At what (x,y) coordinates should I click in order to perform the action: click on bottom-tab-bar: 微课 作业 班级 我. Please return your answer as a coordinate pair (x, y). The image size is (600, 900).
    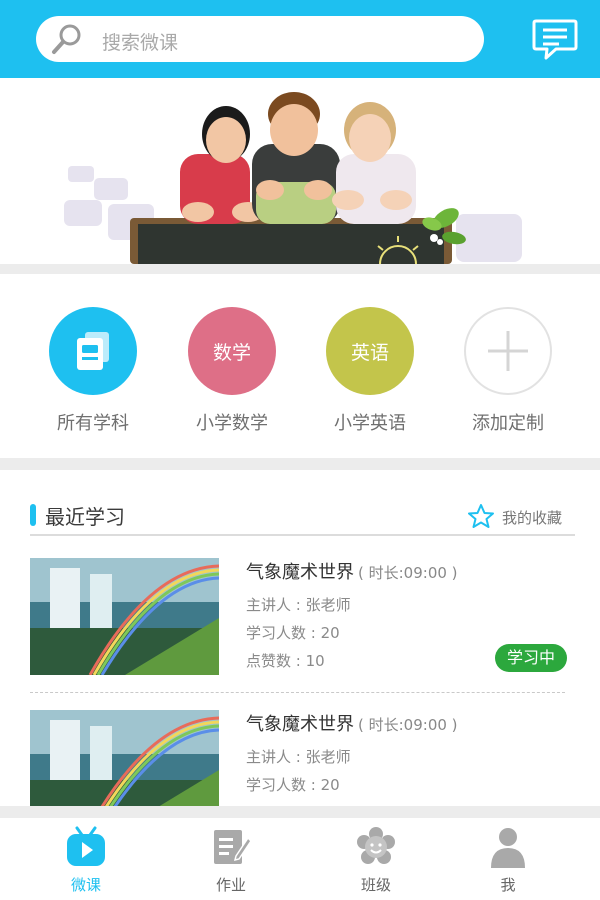
    Looking at the image, I should click on (300, 859).